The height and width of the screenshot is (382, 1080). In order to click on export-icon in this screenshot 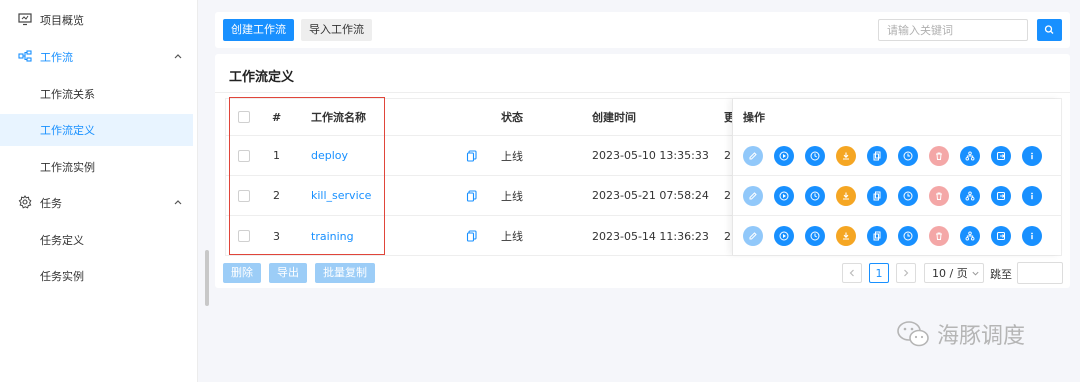, I will do `click(1001, 156)`.